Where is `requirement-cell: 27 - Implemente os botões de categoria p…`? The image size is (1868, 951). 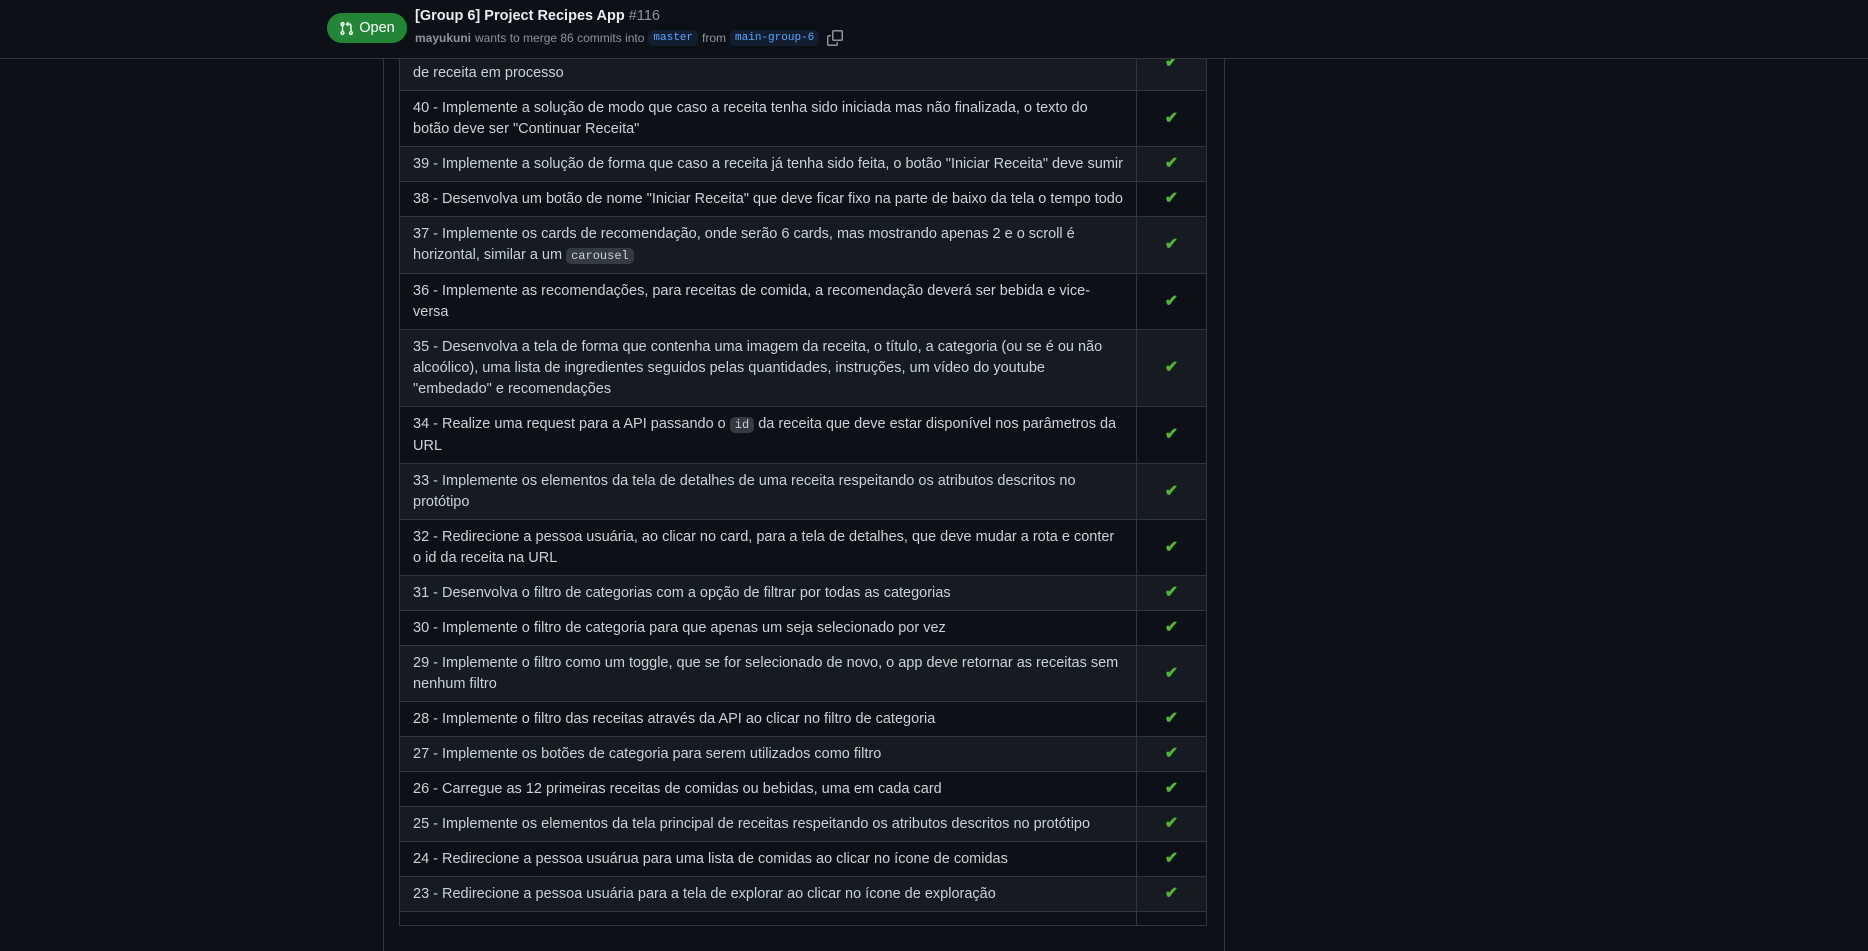
requirement-cell: 27 - Implemente os botões de categoria p… is located at coordinates (768, 754).